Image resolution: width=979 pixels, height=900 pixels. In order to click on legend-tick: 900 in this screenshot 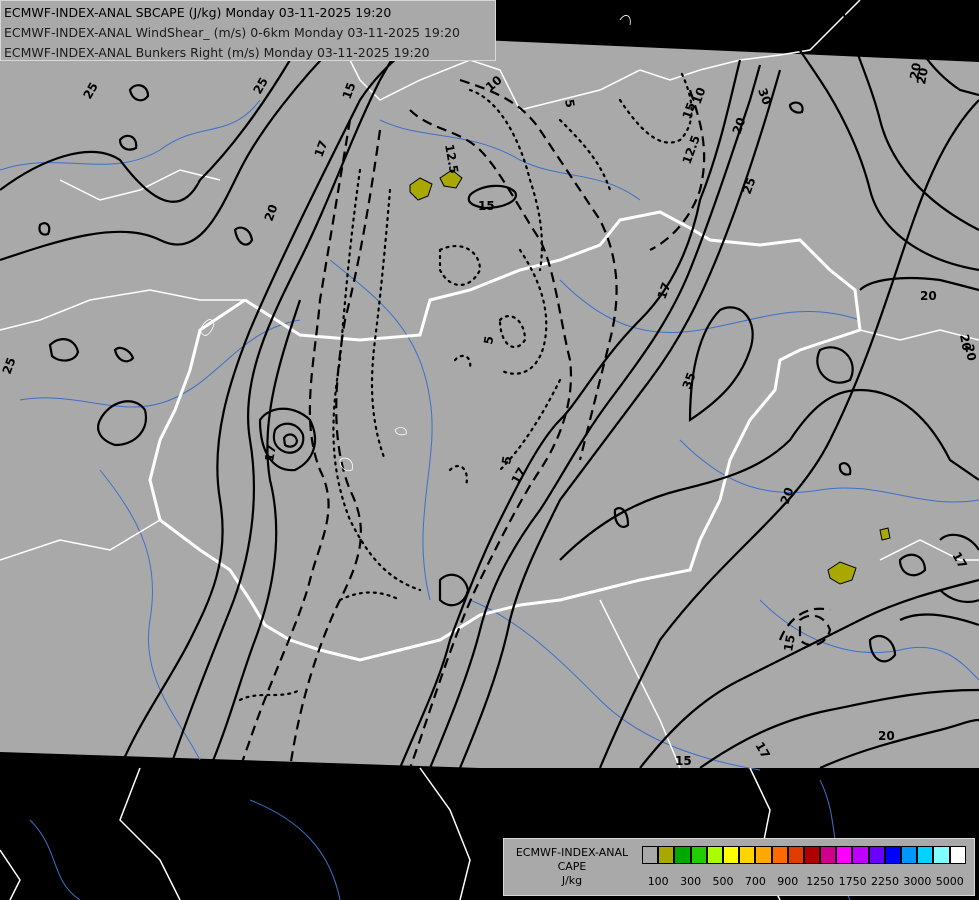, I will do `click(788, 881)`.